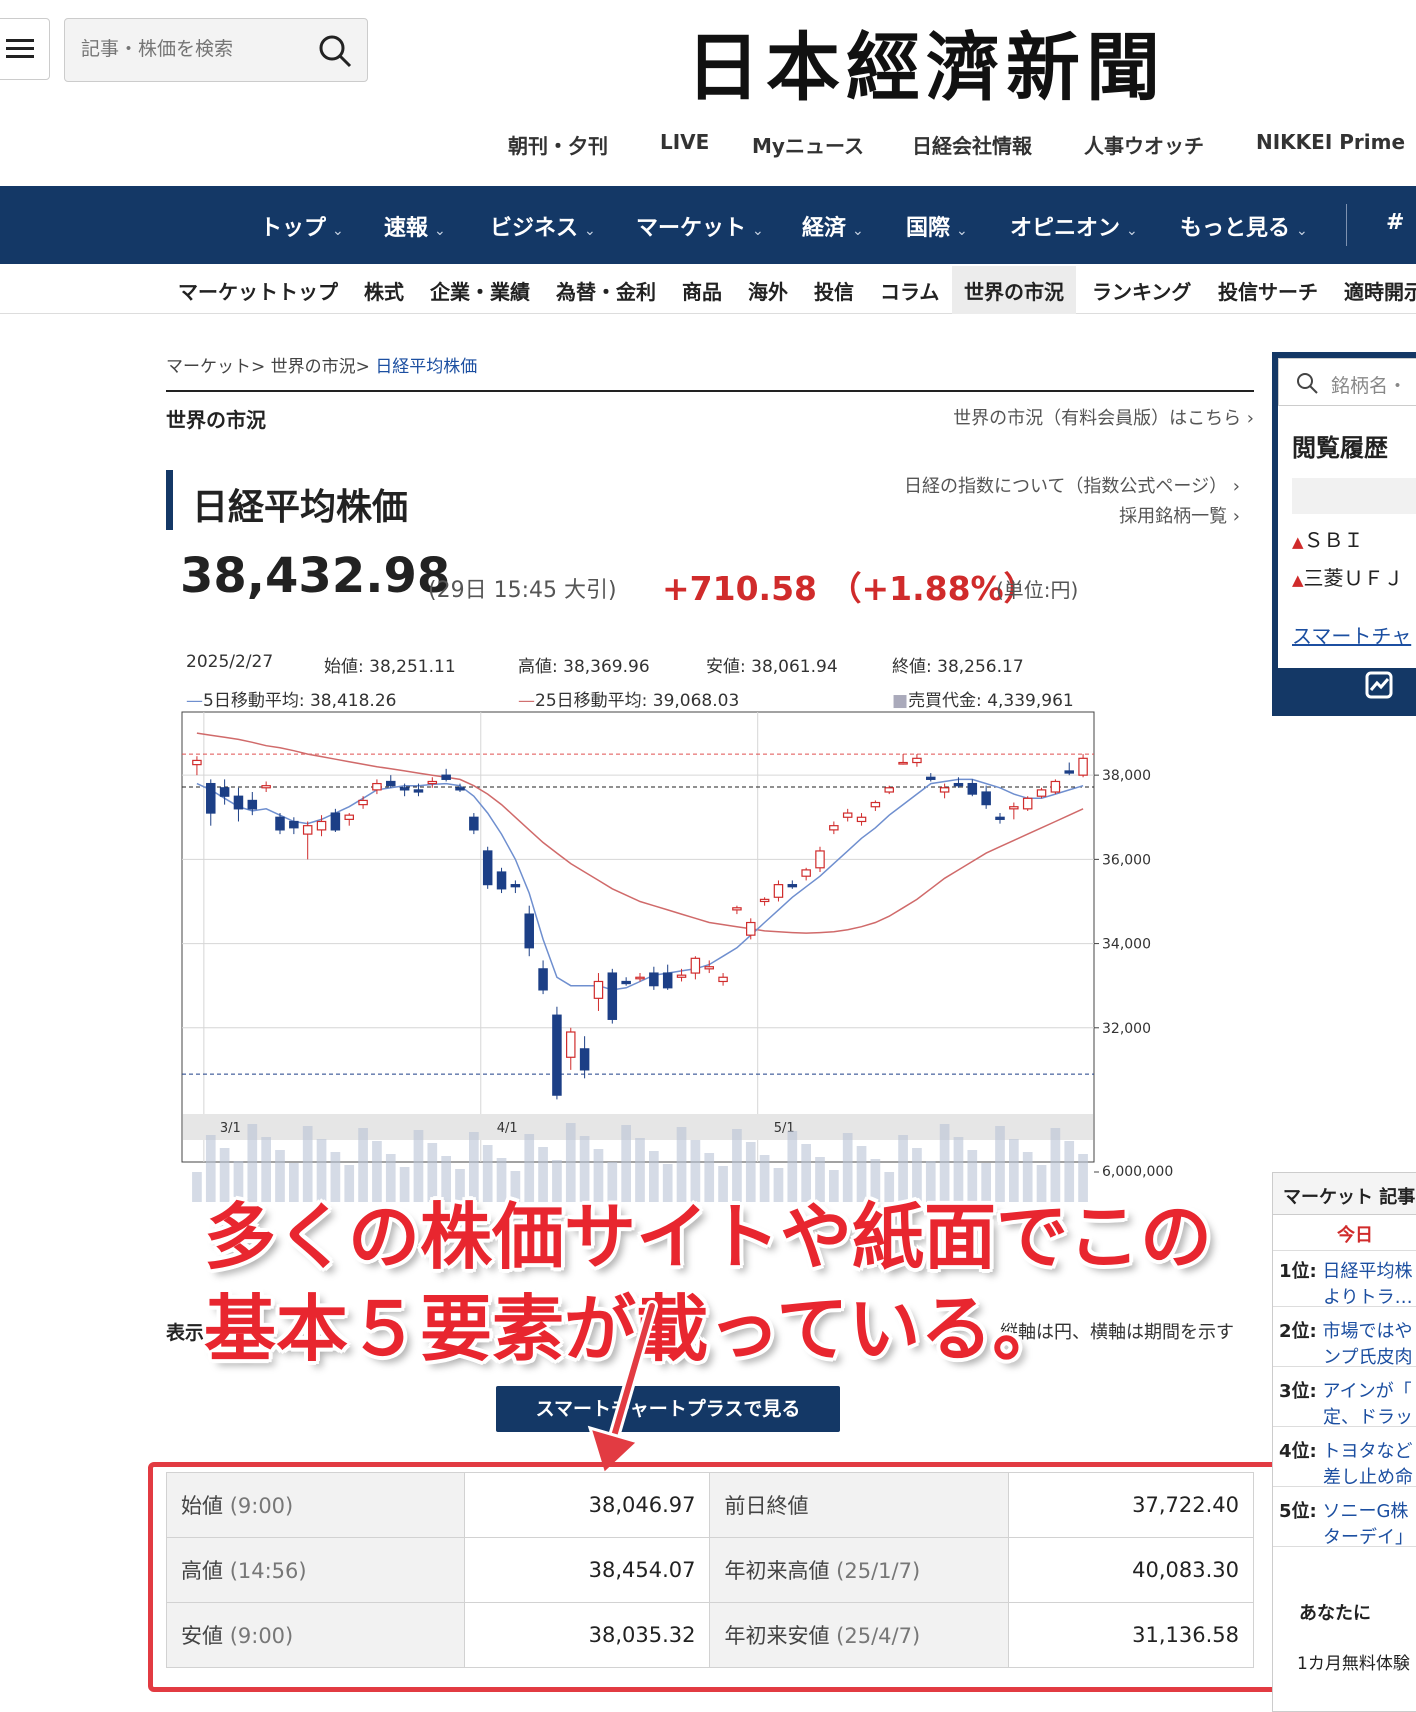  What do you see at coordinates (1347, 382) in the screenshot?
I see `stock-search-input: 銘柄名・` at bounding box center [1347, 382].